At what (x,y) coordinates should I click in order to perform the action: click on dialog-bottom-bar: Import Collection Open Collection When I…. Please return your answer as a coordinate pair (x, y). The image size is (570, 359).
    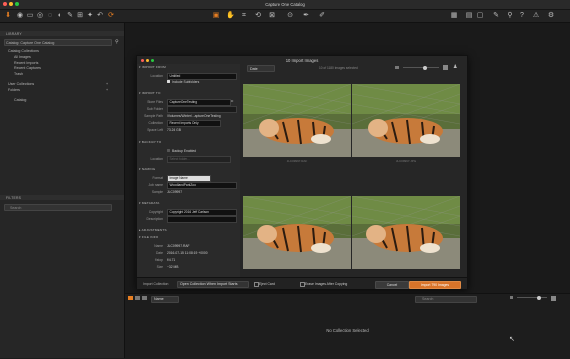
    Looking at the image, I should click on (302, 283).